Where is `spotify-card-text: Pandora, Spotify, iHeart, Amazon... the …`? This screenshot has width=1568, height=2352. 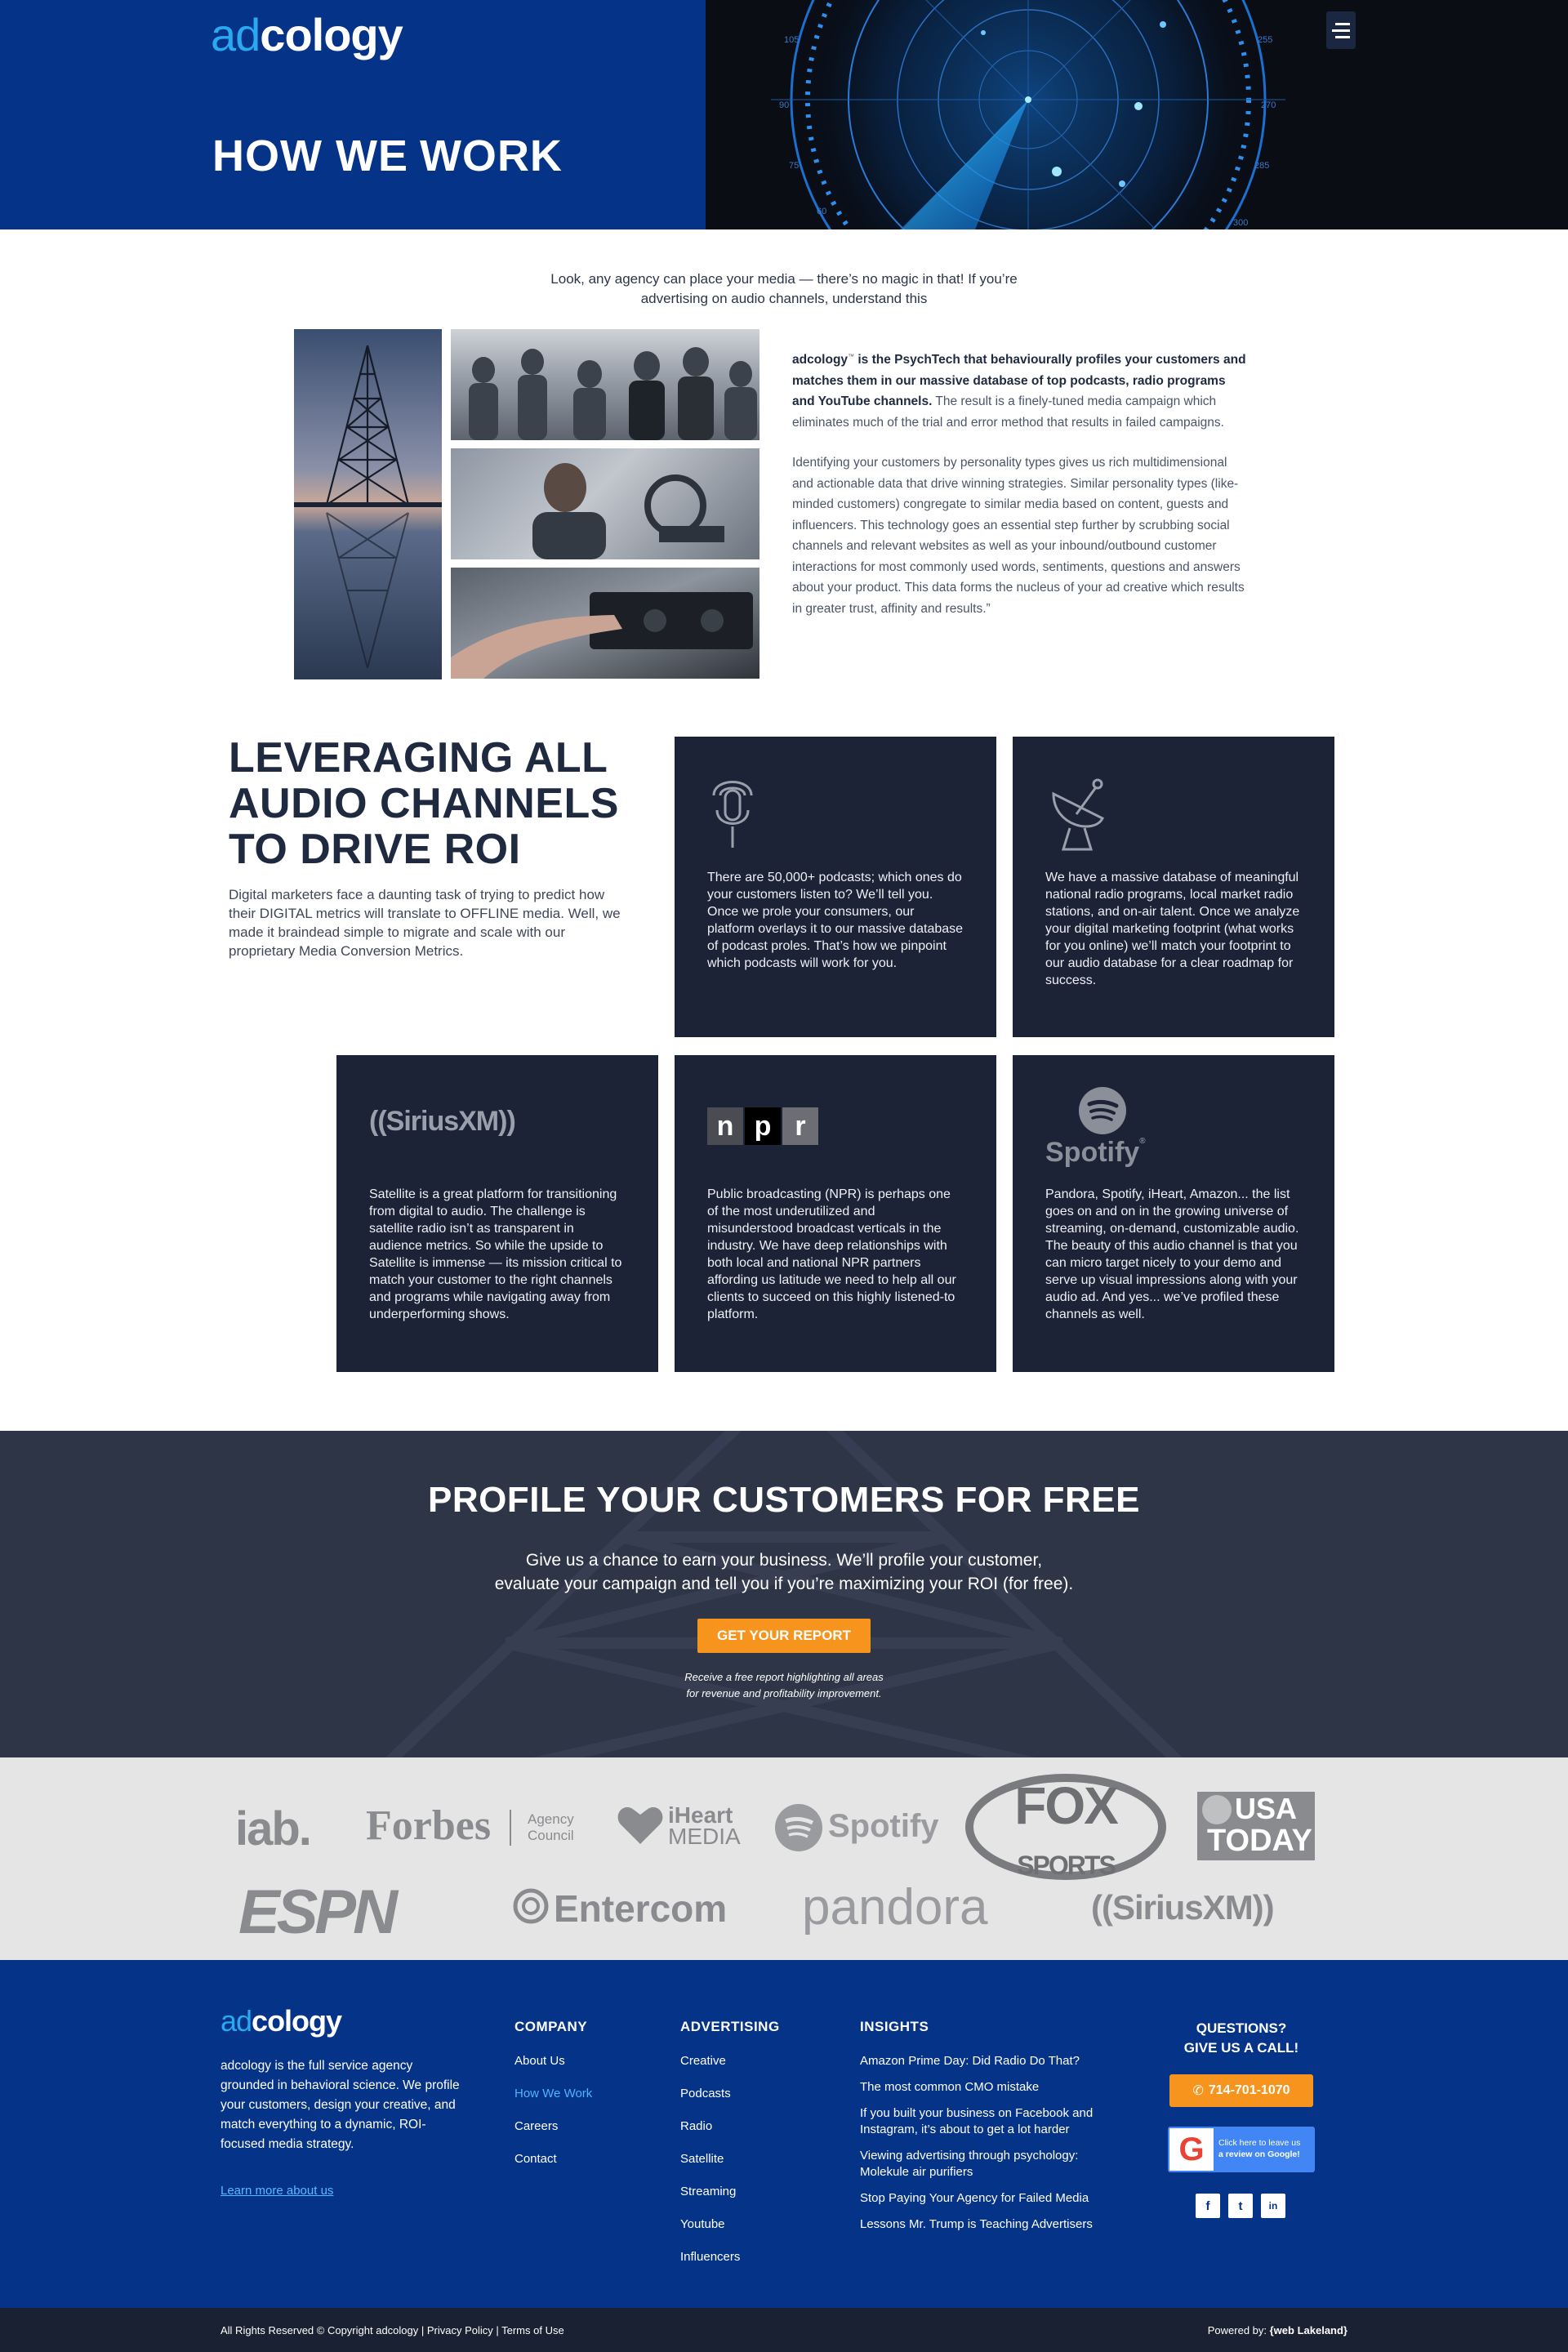 spotify-card-text: Pandora, Spotify, iHeart, Amazon... the … is located at coordinates (1172, 1254).